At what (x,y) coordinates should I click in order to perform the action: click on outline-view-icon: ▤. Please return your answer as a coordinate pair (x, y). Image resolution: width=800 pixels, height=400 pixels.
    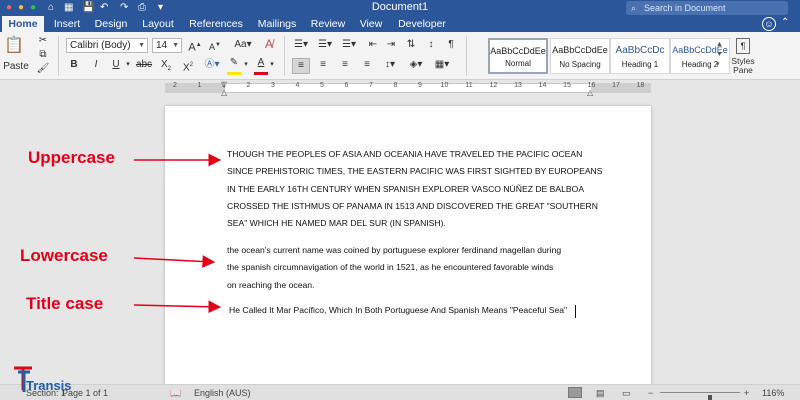
    Looking at the image, I should click on (600, 393).